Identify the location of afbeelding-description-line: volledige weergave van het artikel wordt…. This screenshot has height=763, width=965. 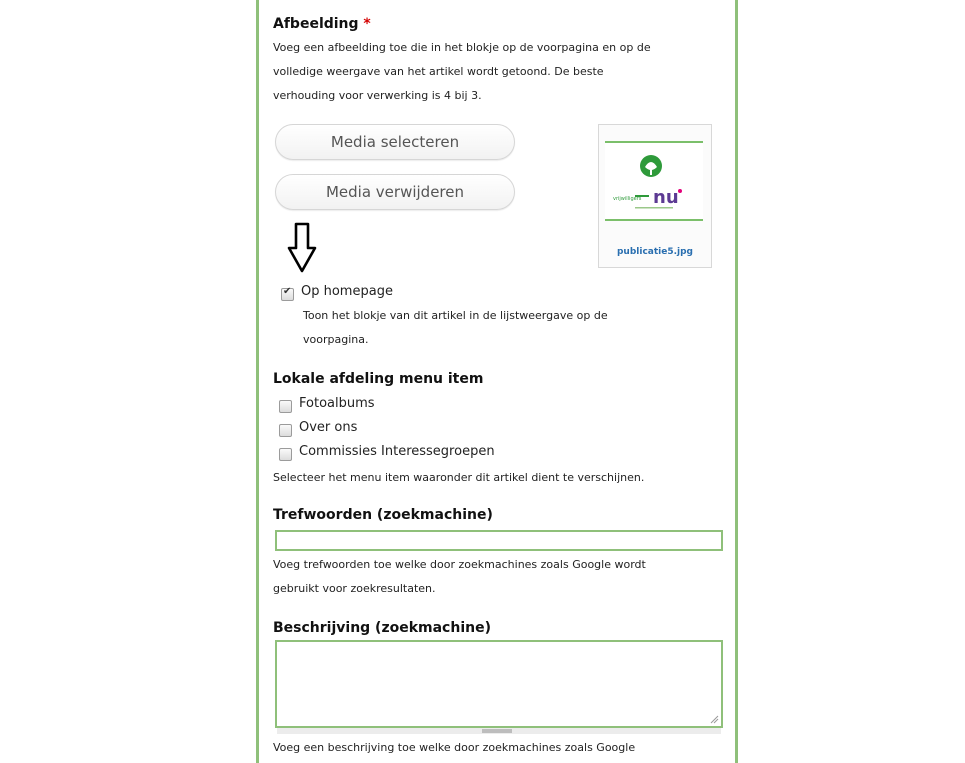
(438, 71).